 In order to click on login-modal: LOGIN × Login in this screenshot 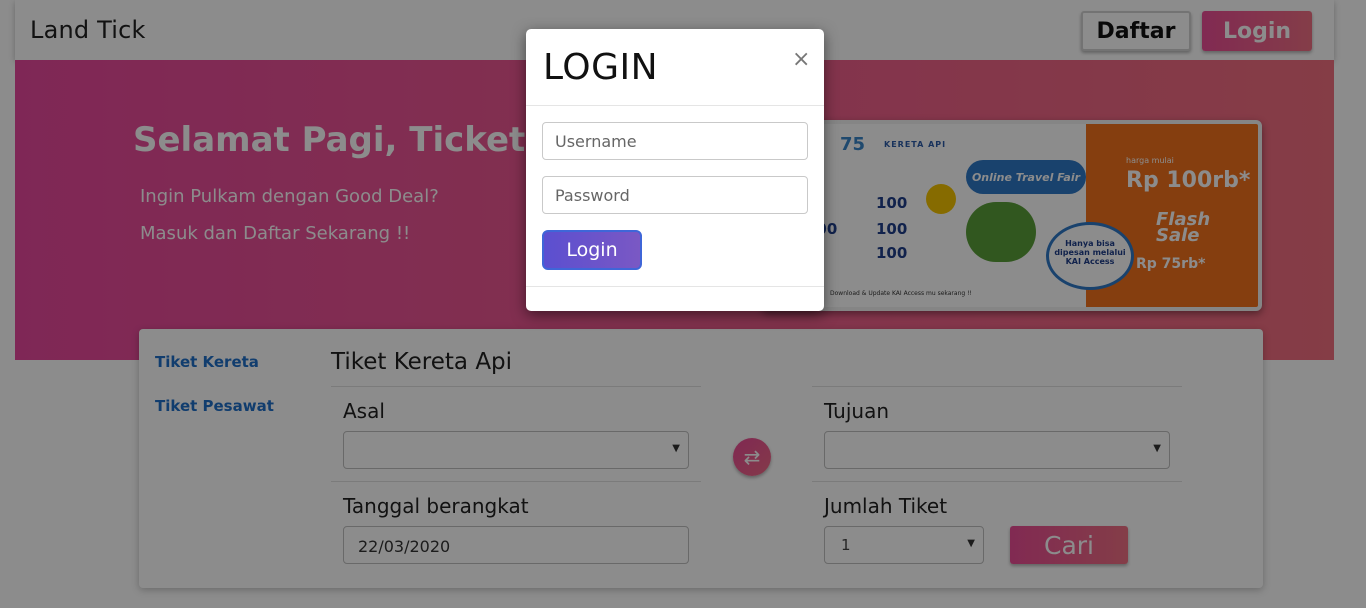, I will do `click(675, 170)`.